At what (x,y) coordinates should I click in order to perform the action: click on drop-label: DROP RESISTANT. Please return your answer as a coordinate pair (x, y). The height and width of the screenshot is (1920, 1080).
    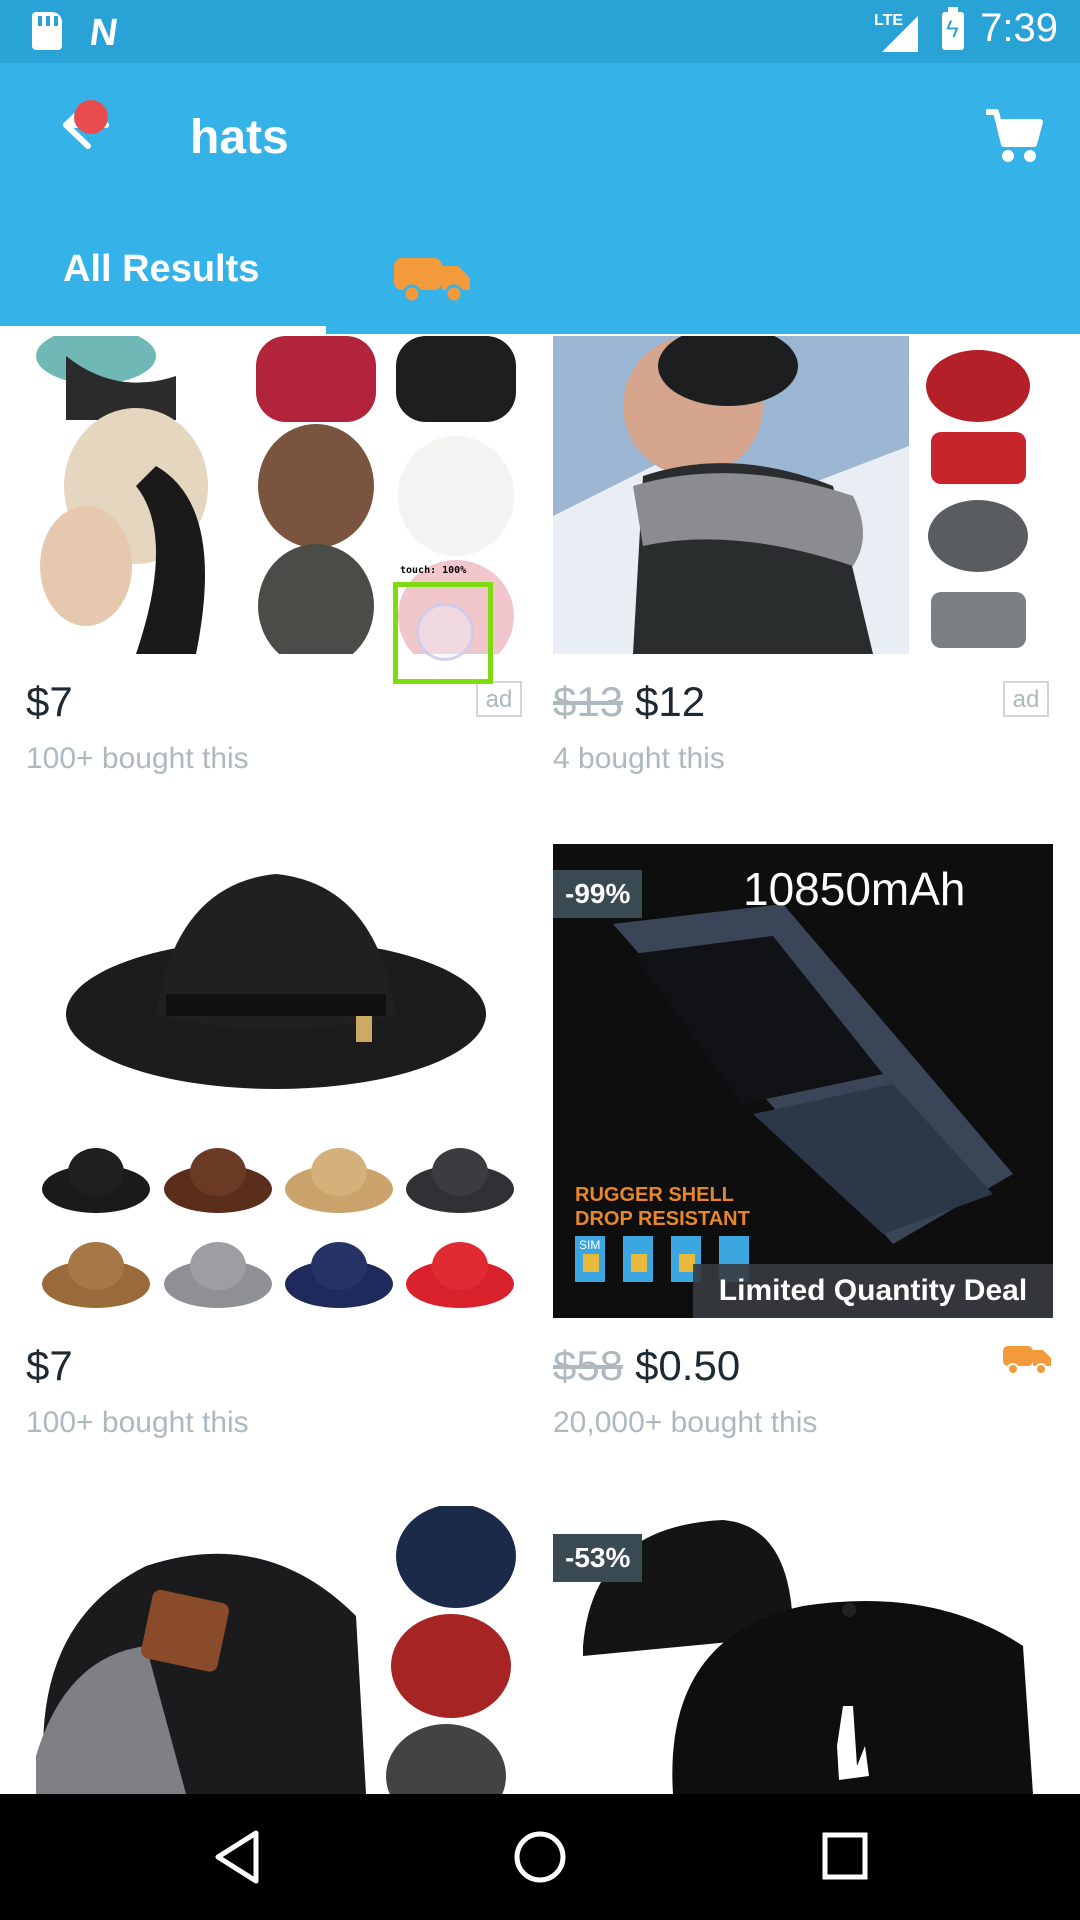
    Looking at the image, I should click on (662, 1219).